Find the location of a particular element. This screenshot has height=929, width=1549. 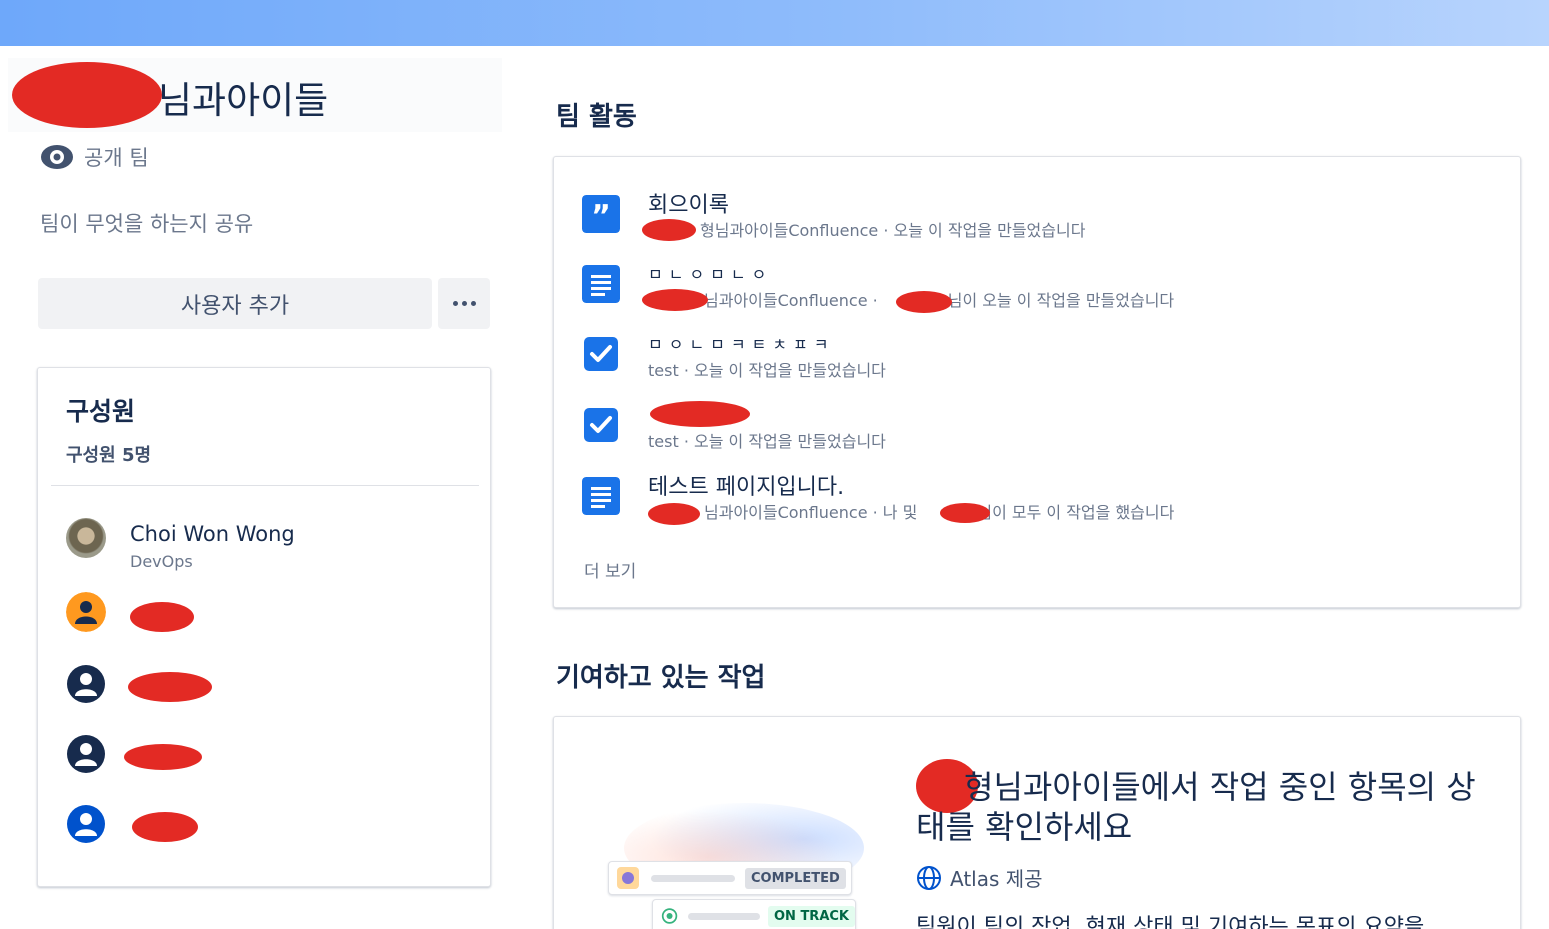

activity-meta-text: 님과아이들Confluence · is located at coordinates (791, 300).